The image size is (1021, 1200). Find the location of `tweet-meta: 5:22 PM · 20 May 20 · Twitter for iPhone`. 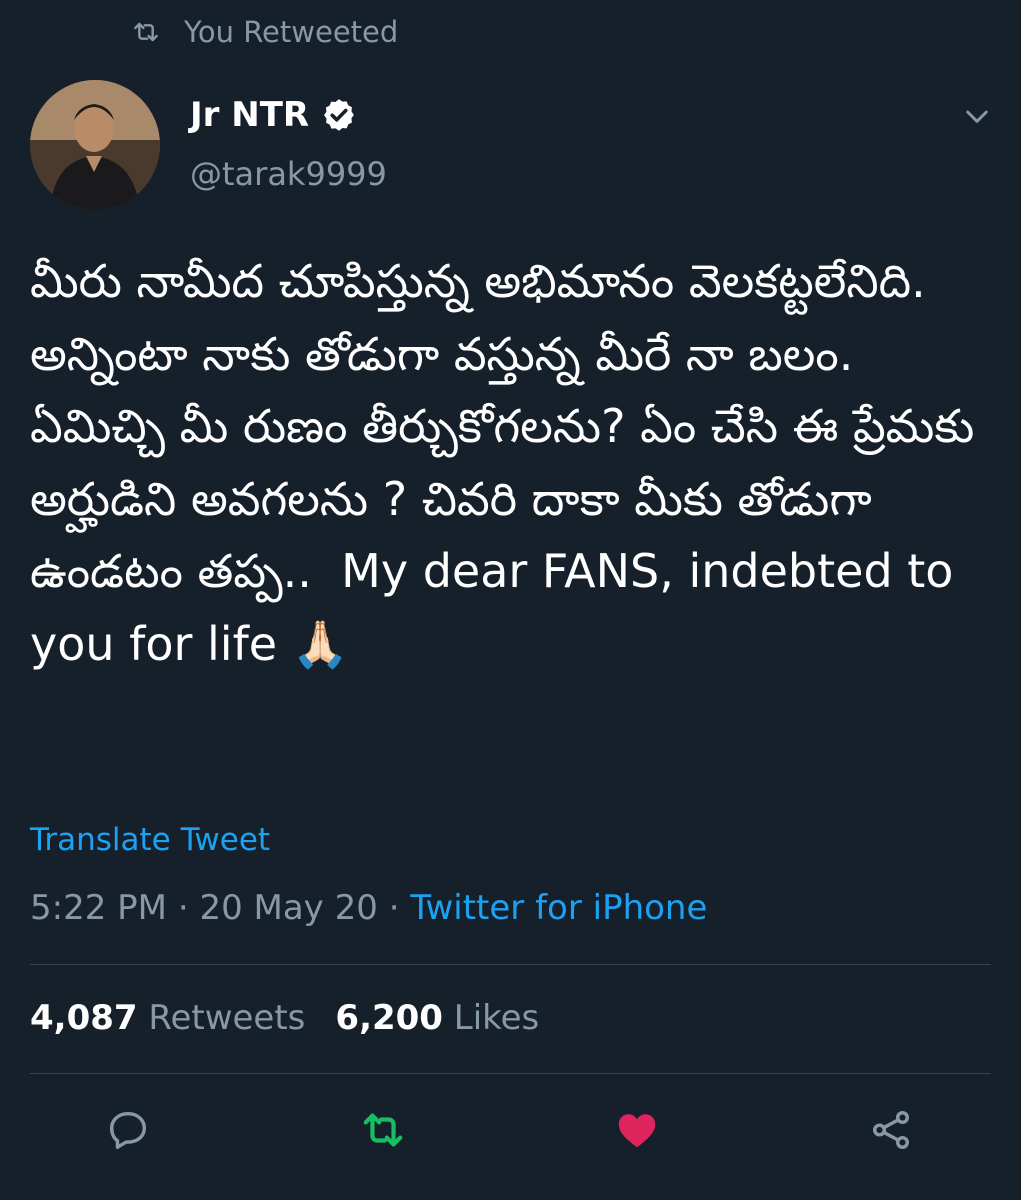

tweet-meta: 5:22 PM · 20 May 20 · Twitter for iPhone is located at coordinates (368, 908).